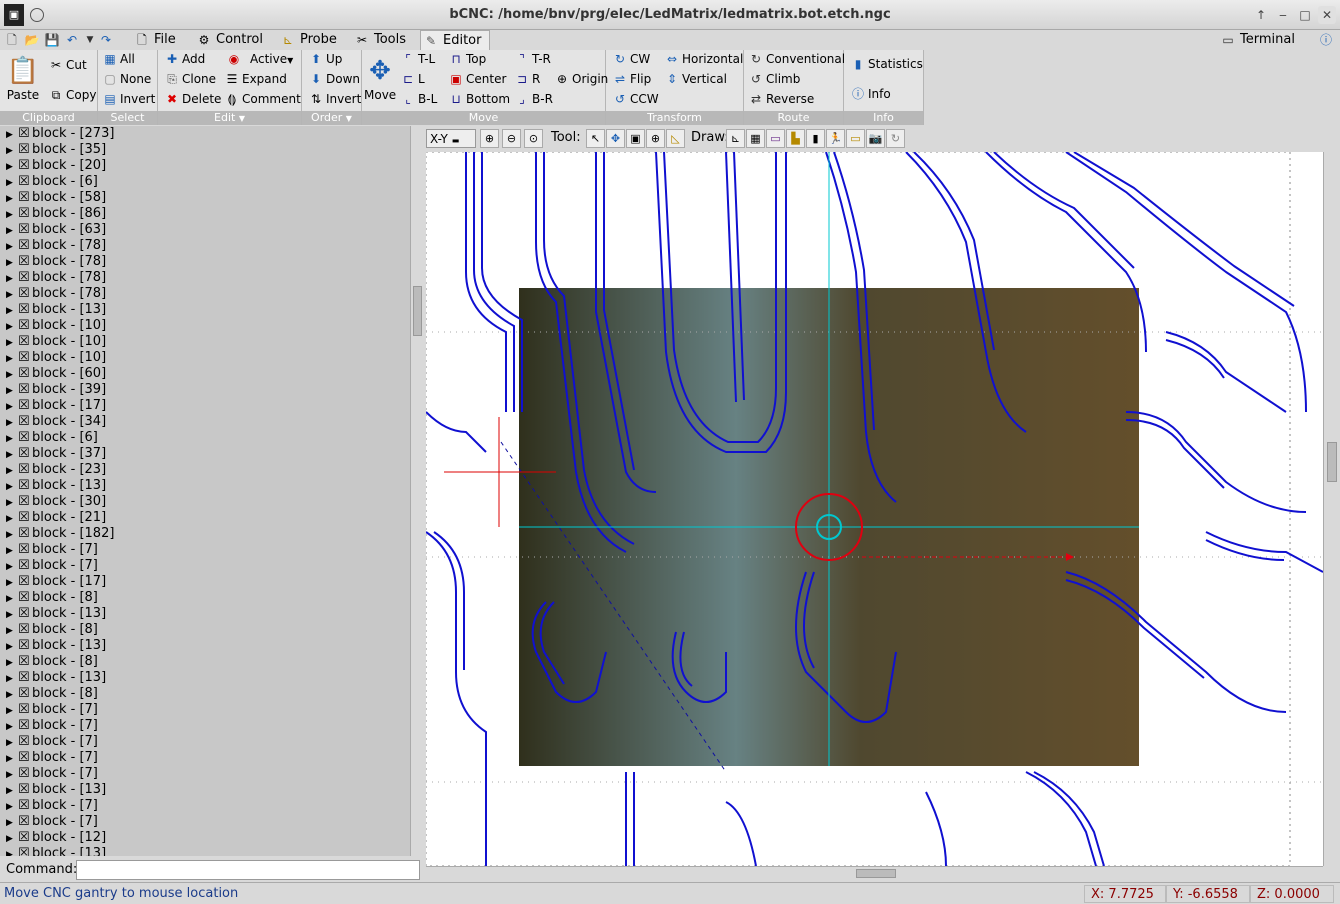 The height and width of the screenshot is (904, 1340). What do you see at coordinates (635, 99) in the screenshot?
I see `rotate-ccw-button: ↺ CCW` at bounding box center [635, 99].